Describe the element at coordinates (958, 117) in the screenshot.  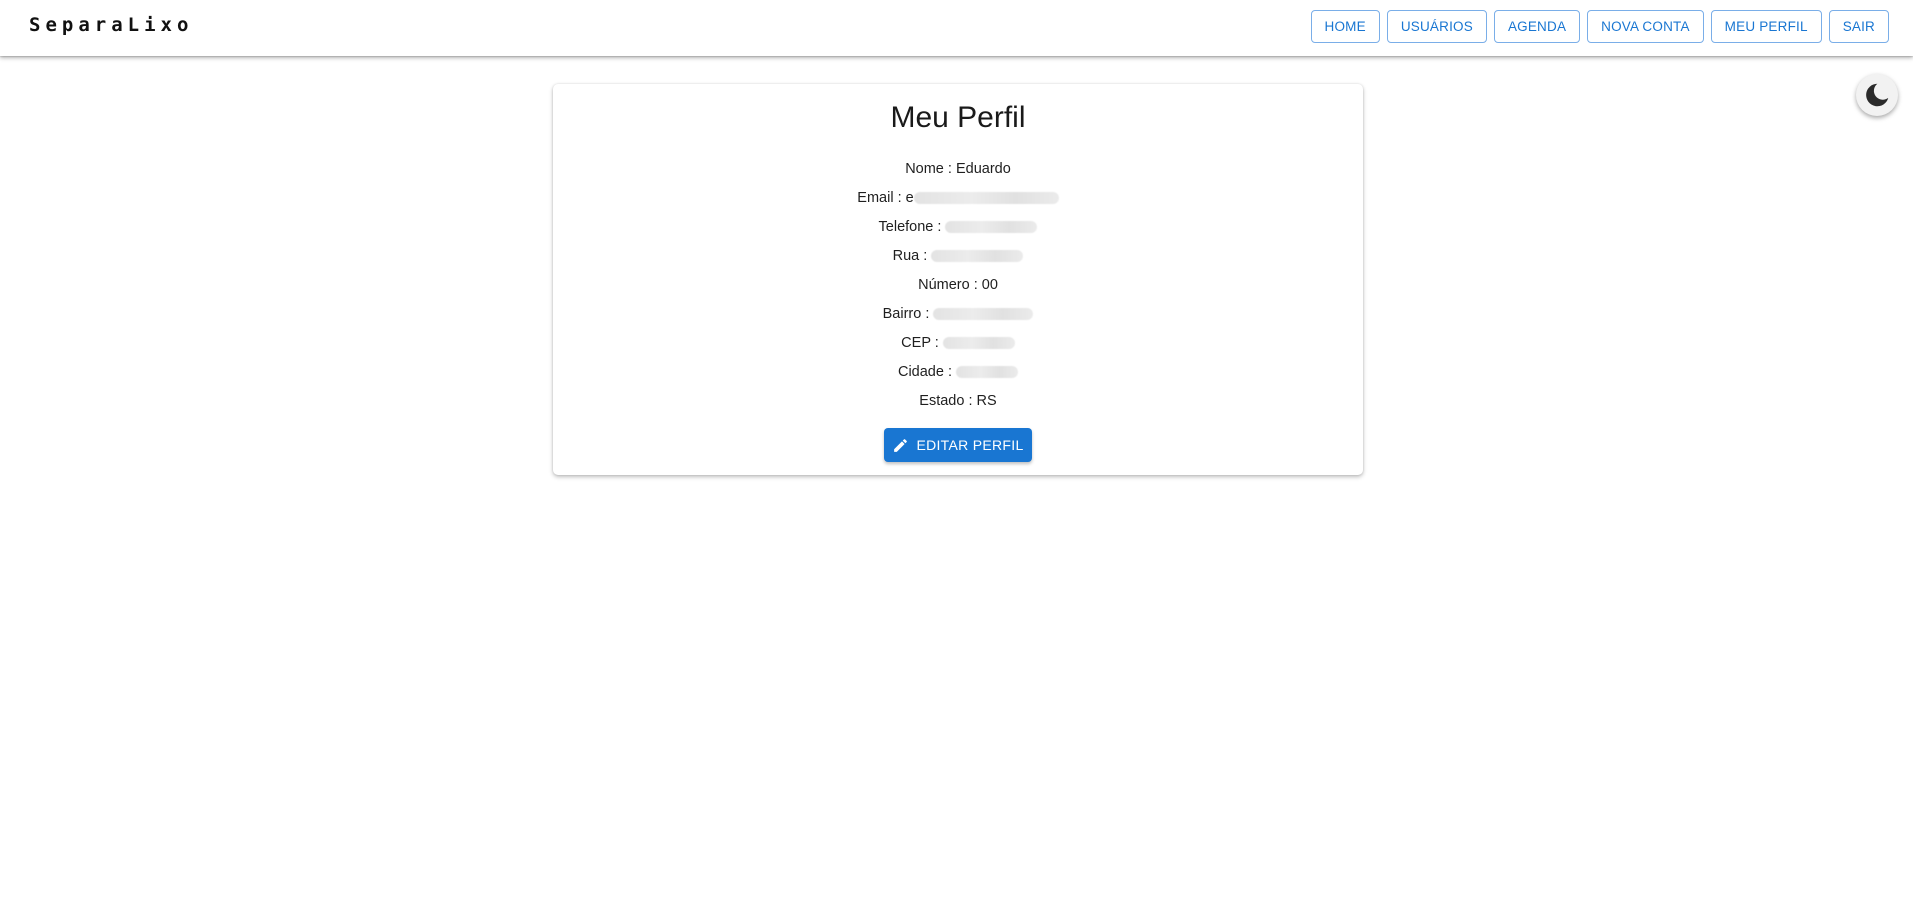
I see `page-title: Meu Perfil` at that location.